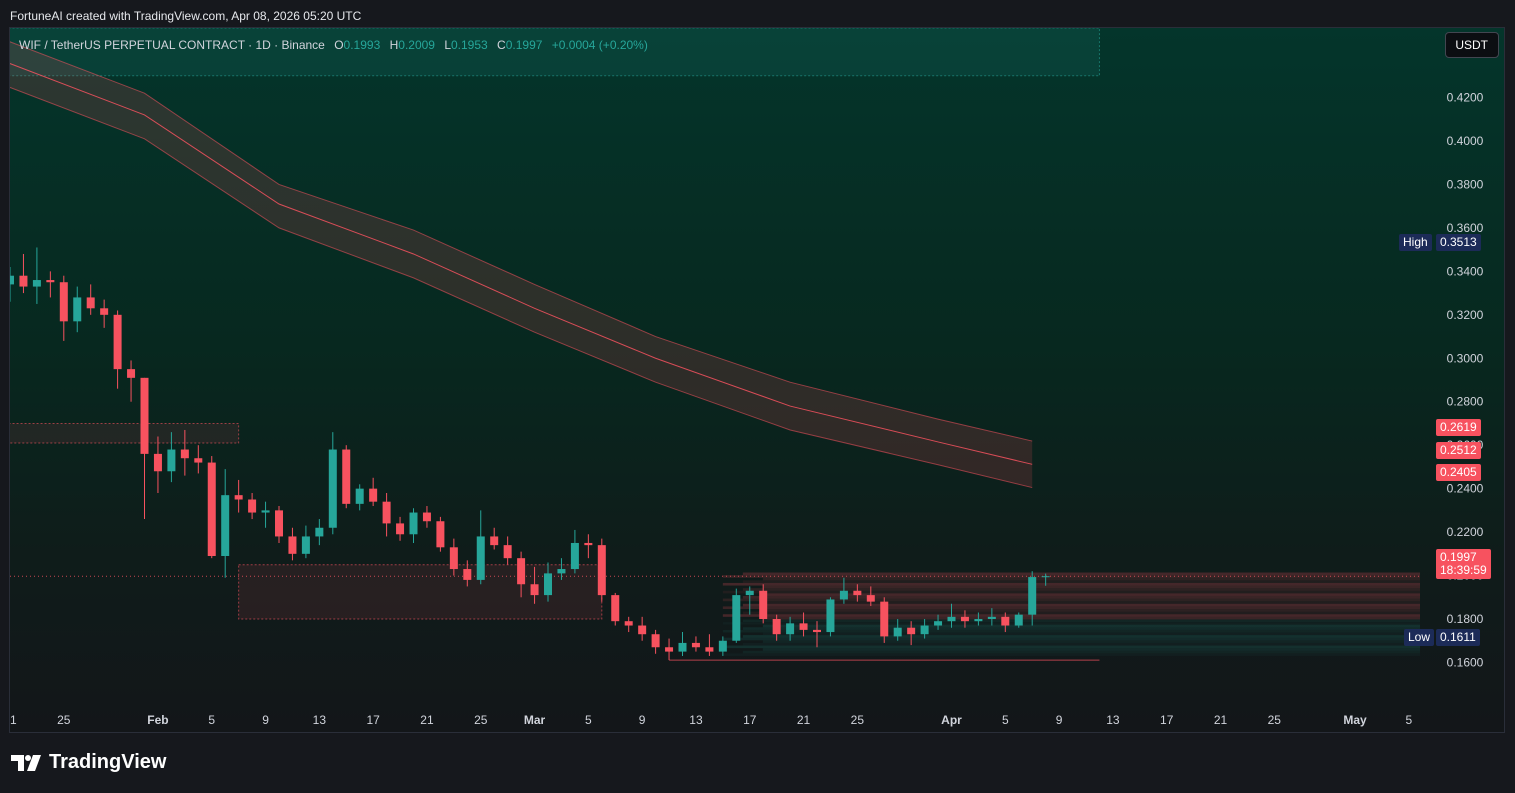 The height and width of the screenshot is (793, 1515). What do you see at coordinates (1465, 358) in the screenshot?
I see `y-axis-tick-label: 0.3000` at bounding box center [1465, 358].